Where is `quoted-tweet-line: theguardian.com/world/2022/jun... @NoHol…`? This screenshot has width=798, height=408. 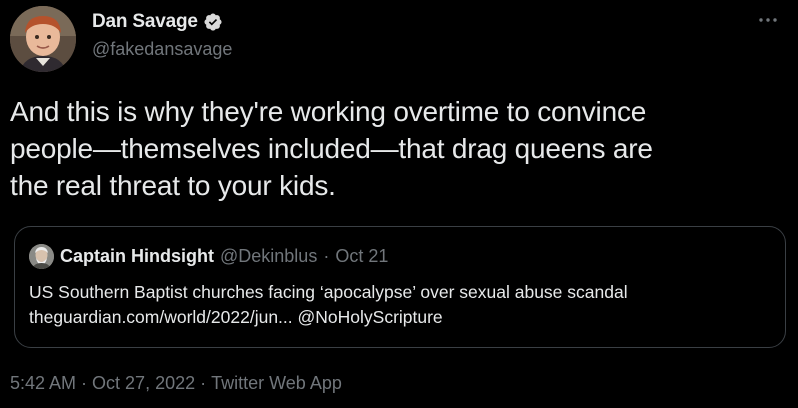 quoted-tweet-line: theguardian.com/world/2022/jun... @NoHol… is located at coordinates (236, 317).